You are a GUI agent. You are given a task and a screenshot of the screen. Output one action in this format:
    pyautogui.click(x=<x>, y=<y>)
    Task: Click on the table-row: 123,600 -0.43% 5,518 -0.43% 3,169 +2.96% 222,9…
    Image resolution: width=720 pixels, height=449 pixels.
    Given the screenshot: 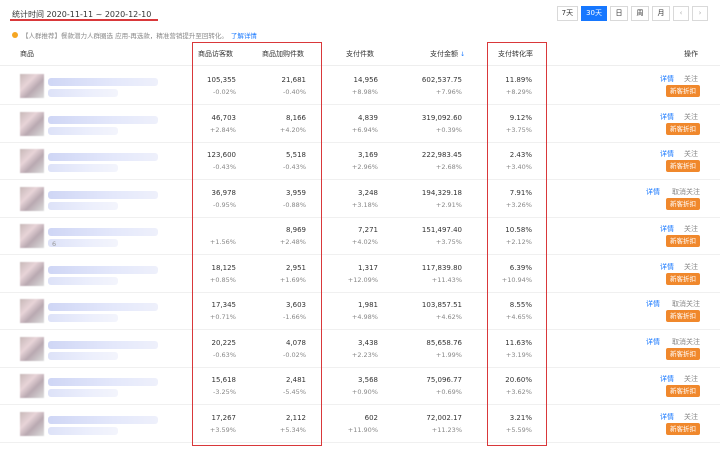 What is the action you would take?
    pyautogui.click(x=360, y=161)
    